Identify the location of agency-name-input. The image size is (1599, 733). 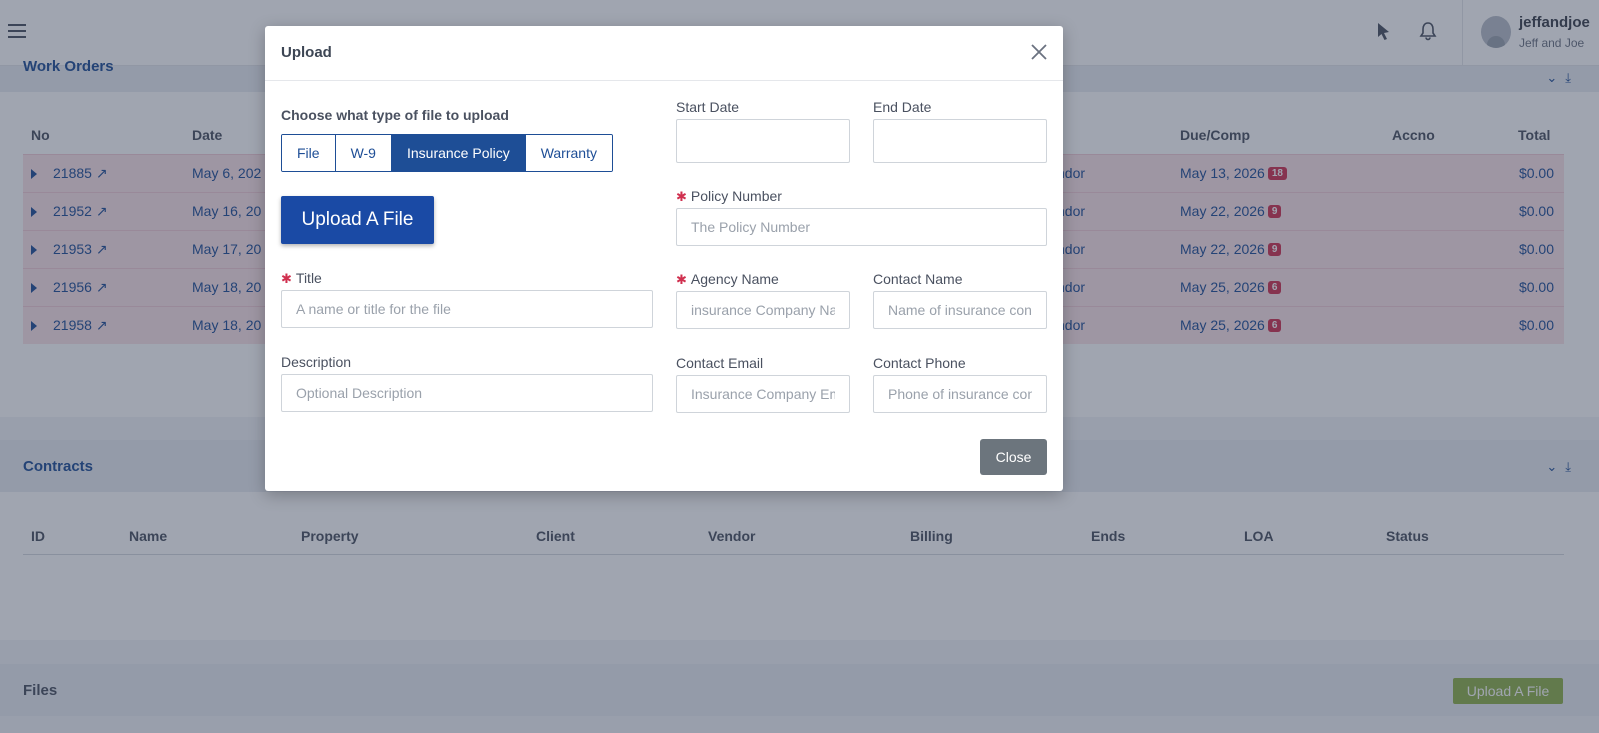
(763, 310).